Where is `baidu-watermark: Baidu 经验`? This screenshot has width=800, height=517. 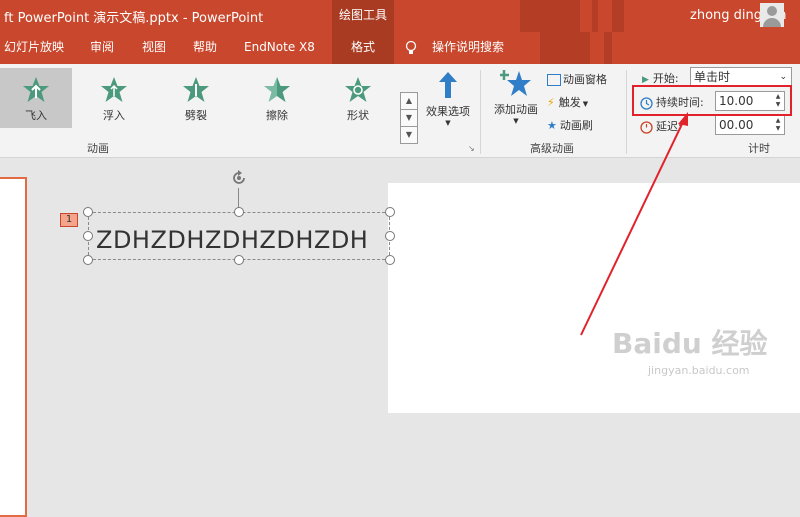 baidu-watermark: Baidu 经验 is located at coordinates (690, 343).